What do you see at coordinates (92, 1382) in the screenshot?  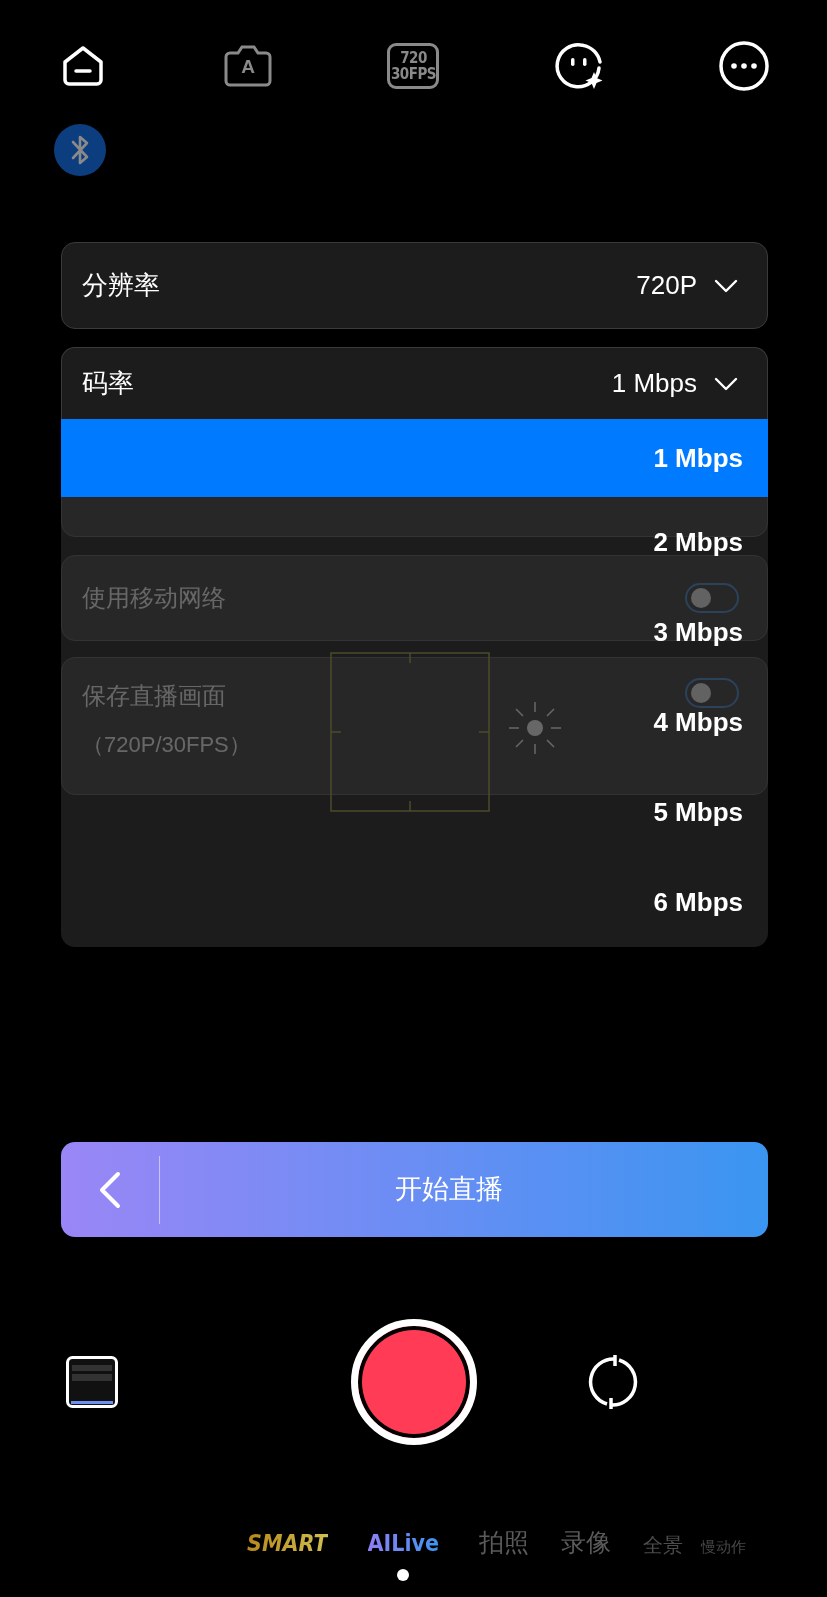 I see `gallery-thumbnail` at bounding box center [92, 1382].